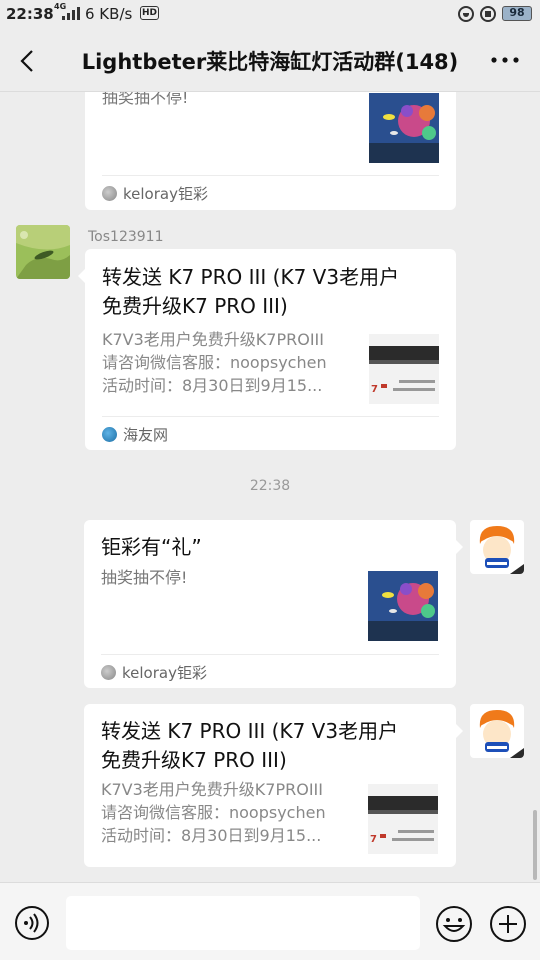 The image size is (540, 960). Describe the element at coordinates (505, 60) in the screenshot. I see `more-options-icon` at that location.